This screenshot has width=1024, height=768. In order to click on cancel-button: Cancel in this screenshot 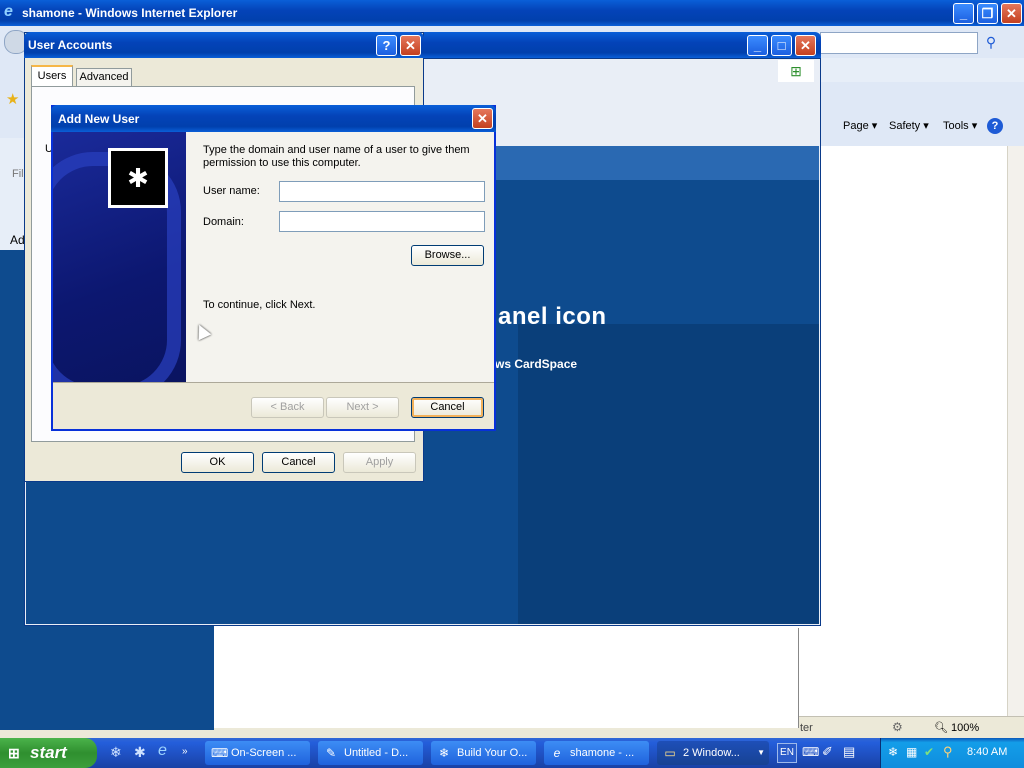, I will do `click(447, 407)`.